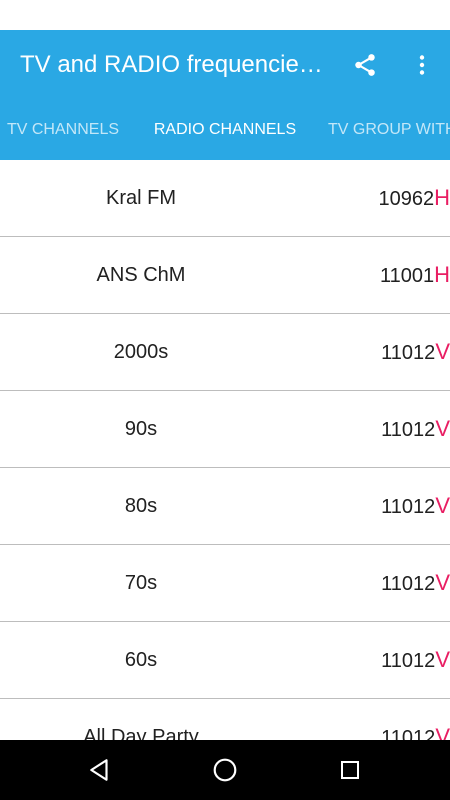 This screenshot has width=450, height=800. What do you see at coordinates (141, 275) in the screenshot?
I see `channel-name: ANS ChM` at bounding box center [141, 275].